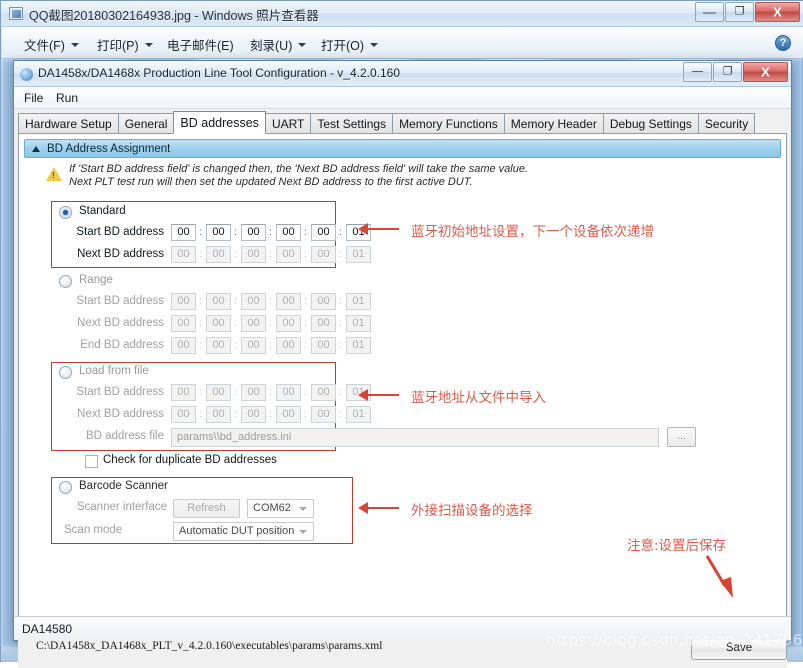  Describe the element at coordinates (218, 232) in the screenshot. I see `standard-start-octet-1: 00` at that location.